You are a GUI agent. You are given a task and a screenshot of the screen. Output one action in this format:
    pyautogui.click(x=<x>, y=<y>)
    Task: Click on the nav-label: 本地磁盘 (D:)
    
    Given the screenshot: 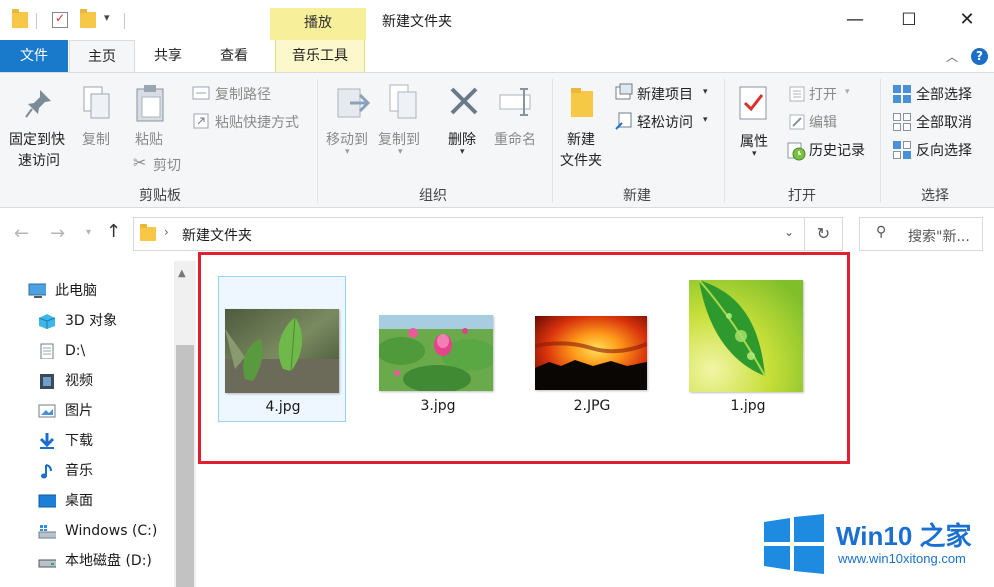 What is the action you would take?
    pyautogui.click(x=108, y=561)
    